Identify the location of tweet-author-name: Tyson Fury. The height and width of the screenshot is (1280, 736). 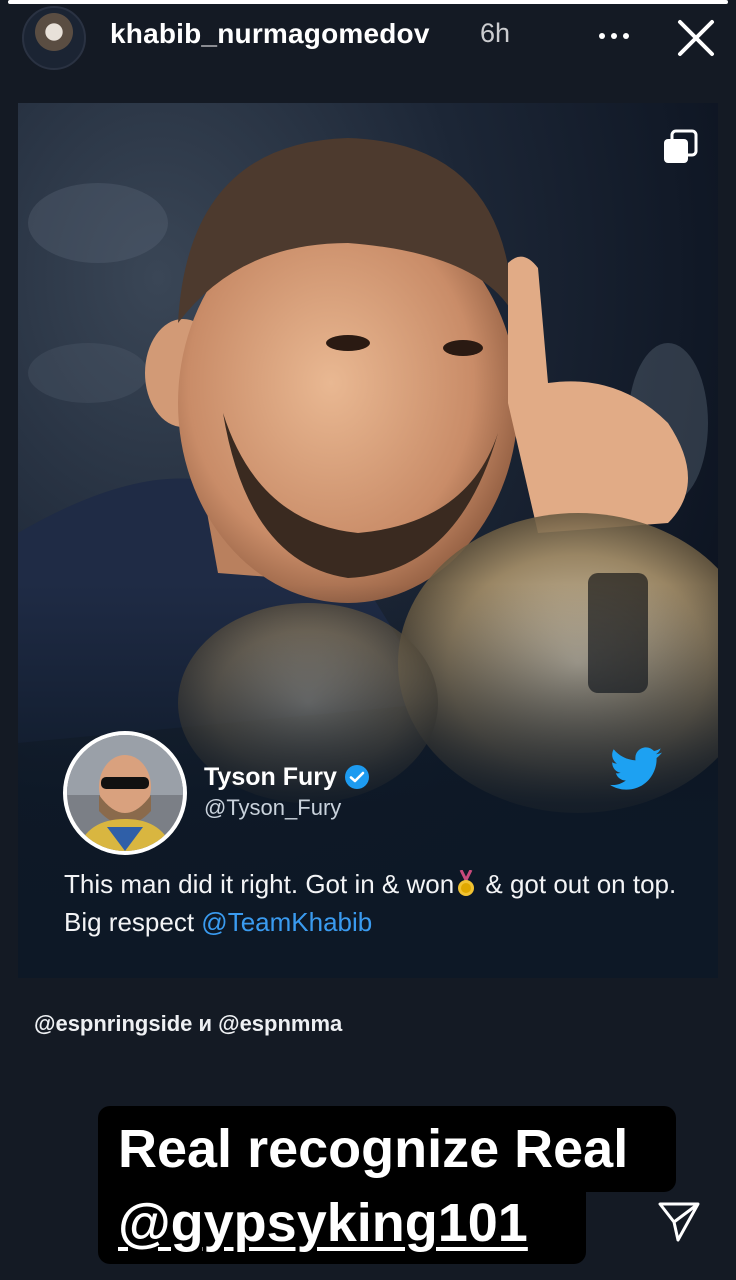
(270, 777).